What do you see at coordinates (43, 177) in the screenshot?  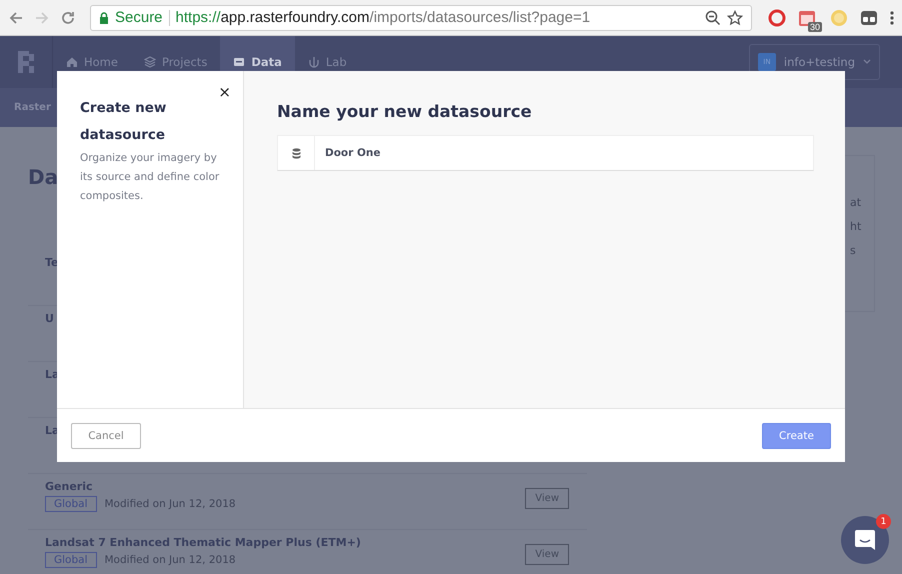 I see `page-heading: Da` at bounding box center [43, 177].